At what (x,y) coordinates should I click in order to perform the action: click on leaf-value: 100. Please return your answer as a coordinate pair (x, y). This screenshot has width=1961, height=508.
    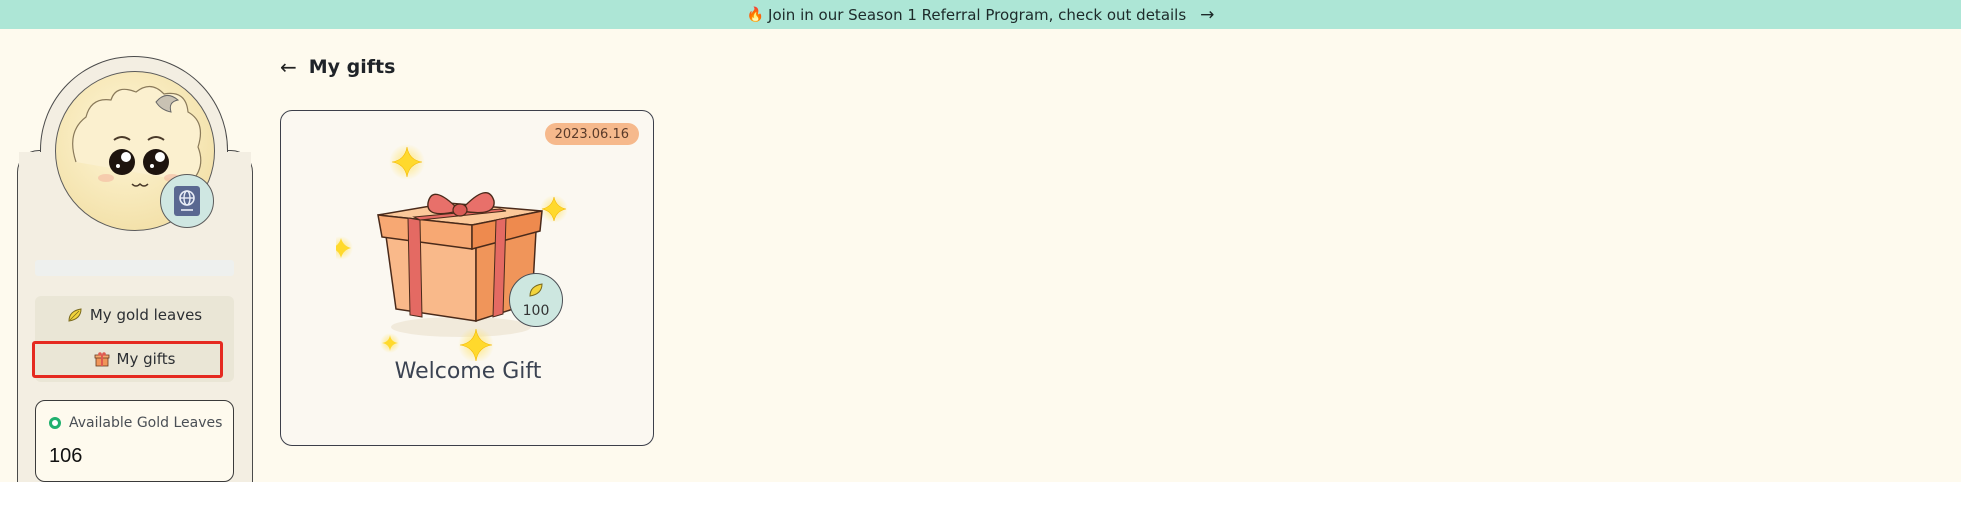
    Looking at the image, I should click on (536, 310).